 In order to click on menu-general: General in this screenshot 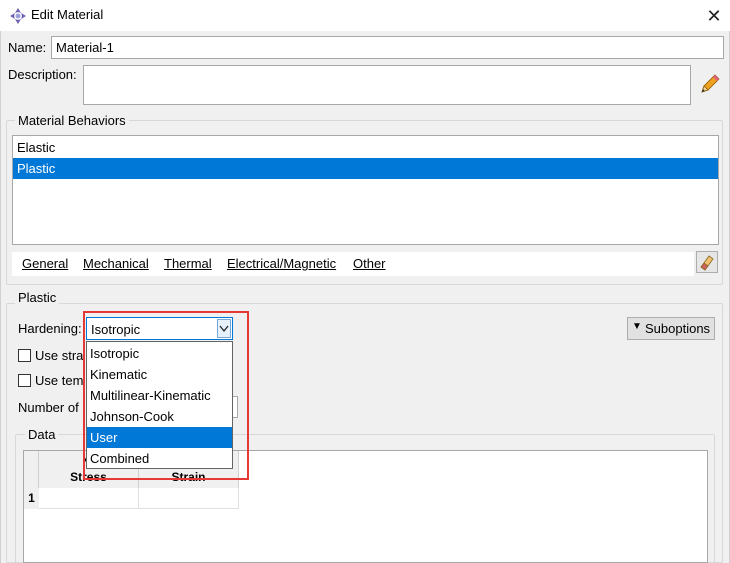, I will do `click(45, 263)`.